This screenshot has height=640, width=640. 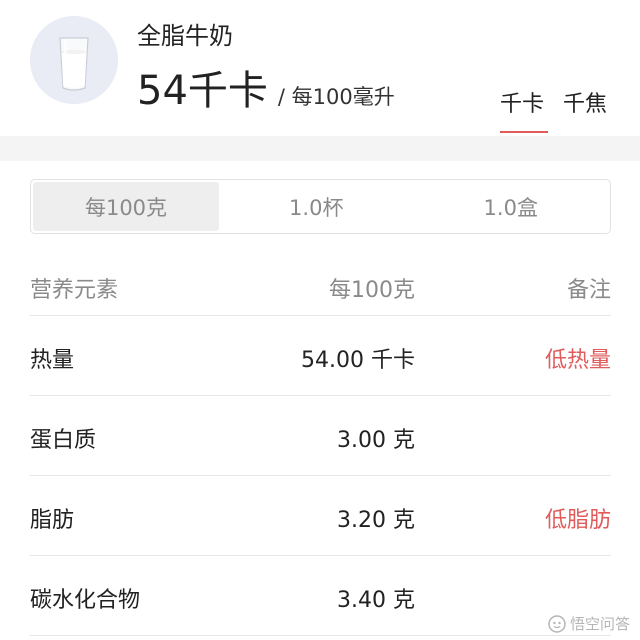 I want to click on table-row: 碳水化合物 3.40 克, so click(x=320, y=596).